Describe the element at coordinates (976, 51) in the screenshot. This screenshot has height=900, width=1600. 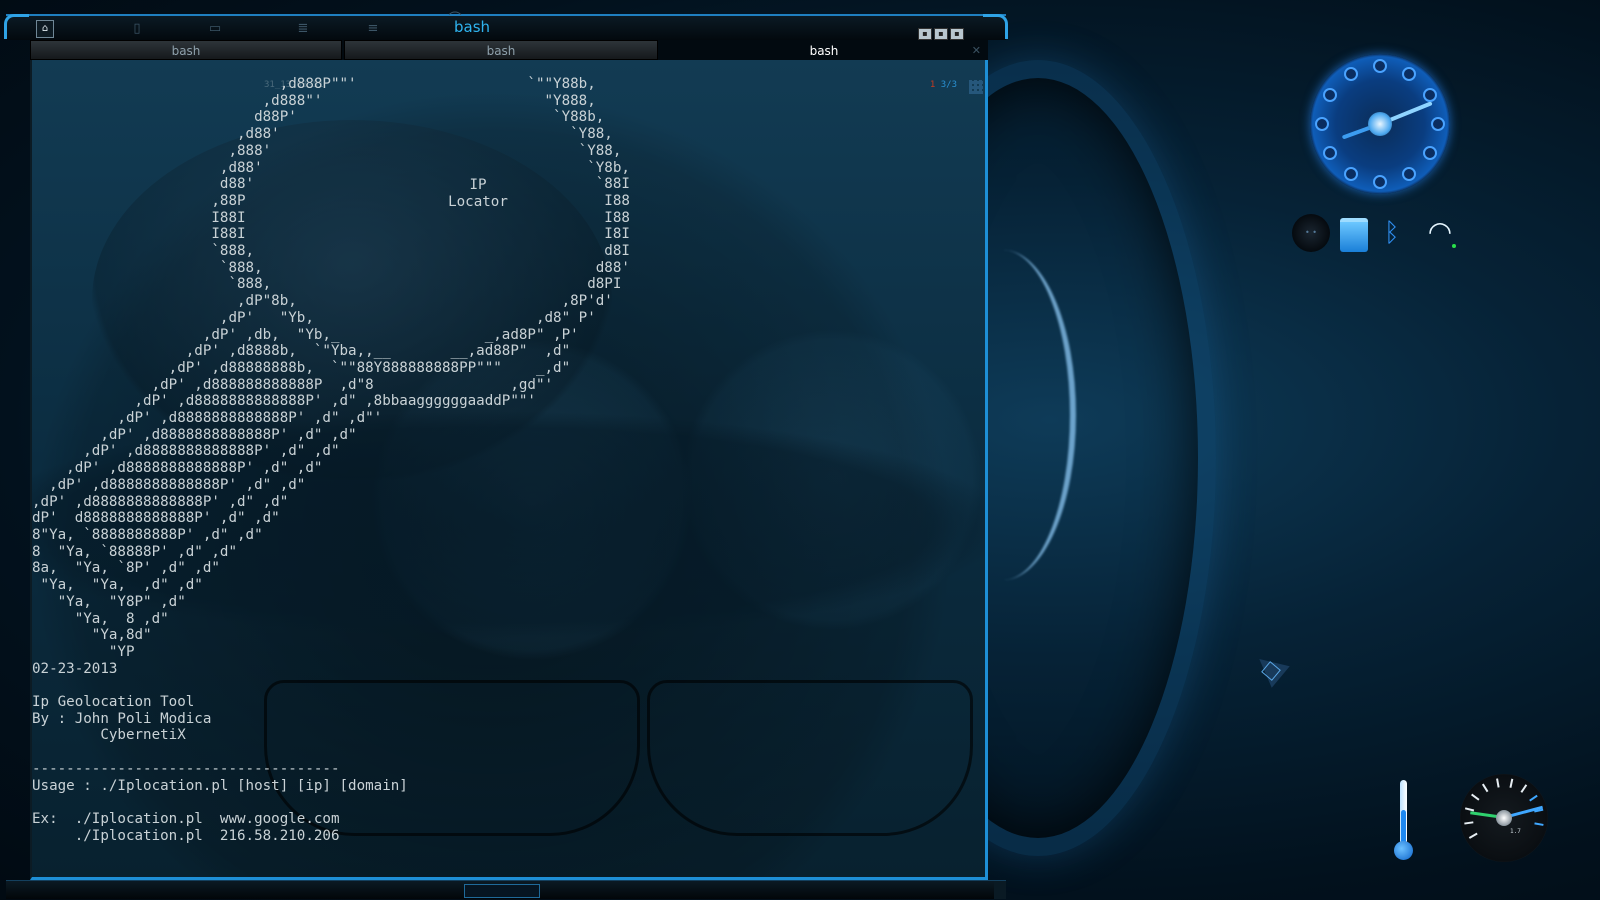
I see `tab-close-icon: ✕` at that location.